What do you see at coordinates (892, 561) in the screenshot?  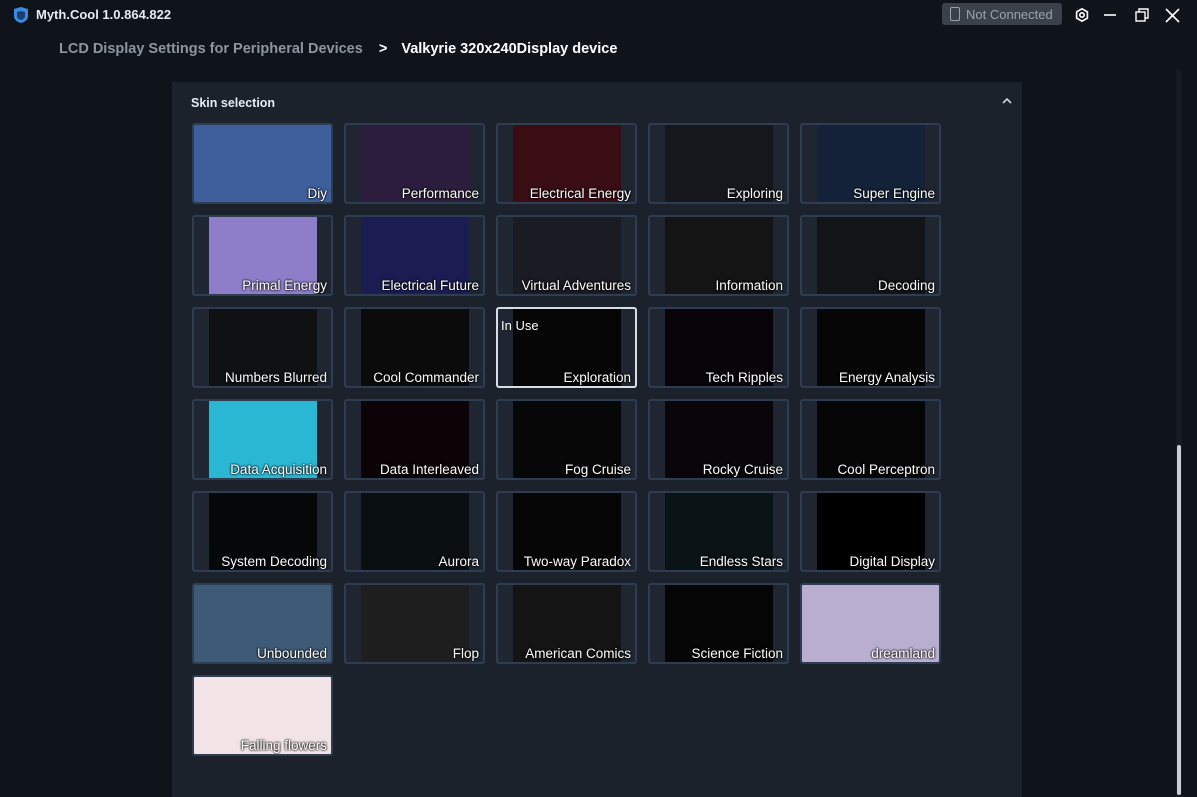 I see `skin-label: Digital Display` at bounding box center [892, 561].